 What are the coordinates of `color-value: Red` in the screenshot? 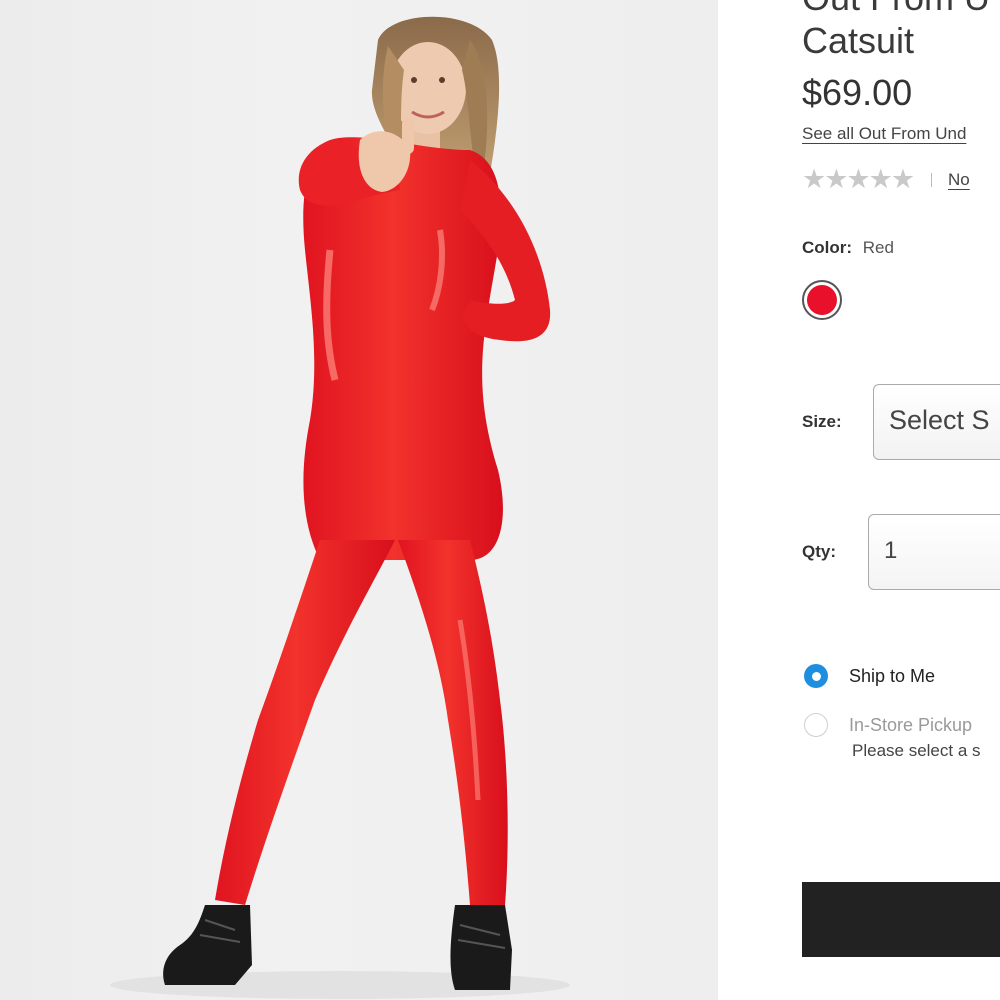 It's located at (878, 247).